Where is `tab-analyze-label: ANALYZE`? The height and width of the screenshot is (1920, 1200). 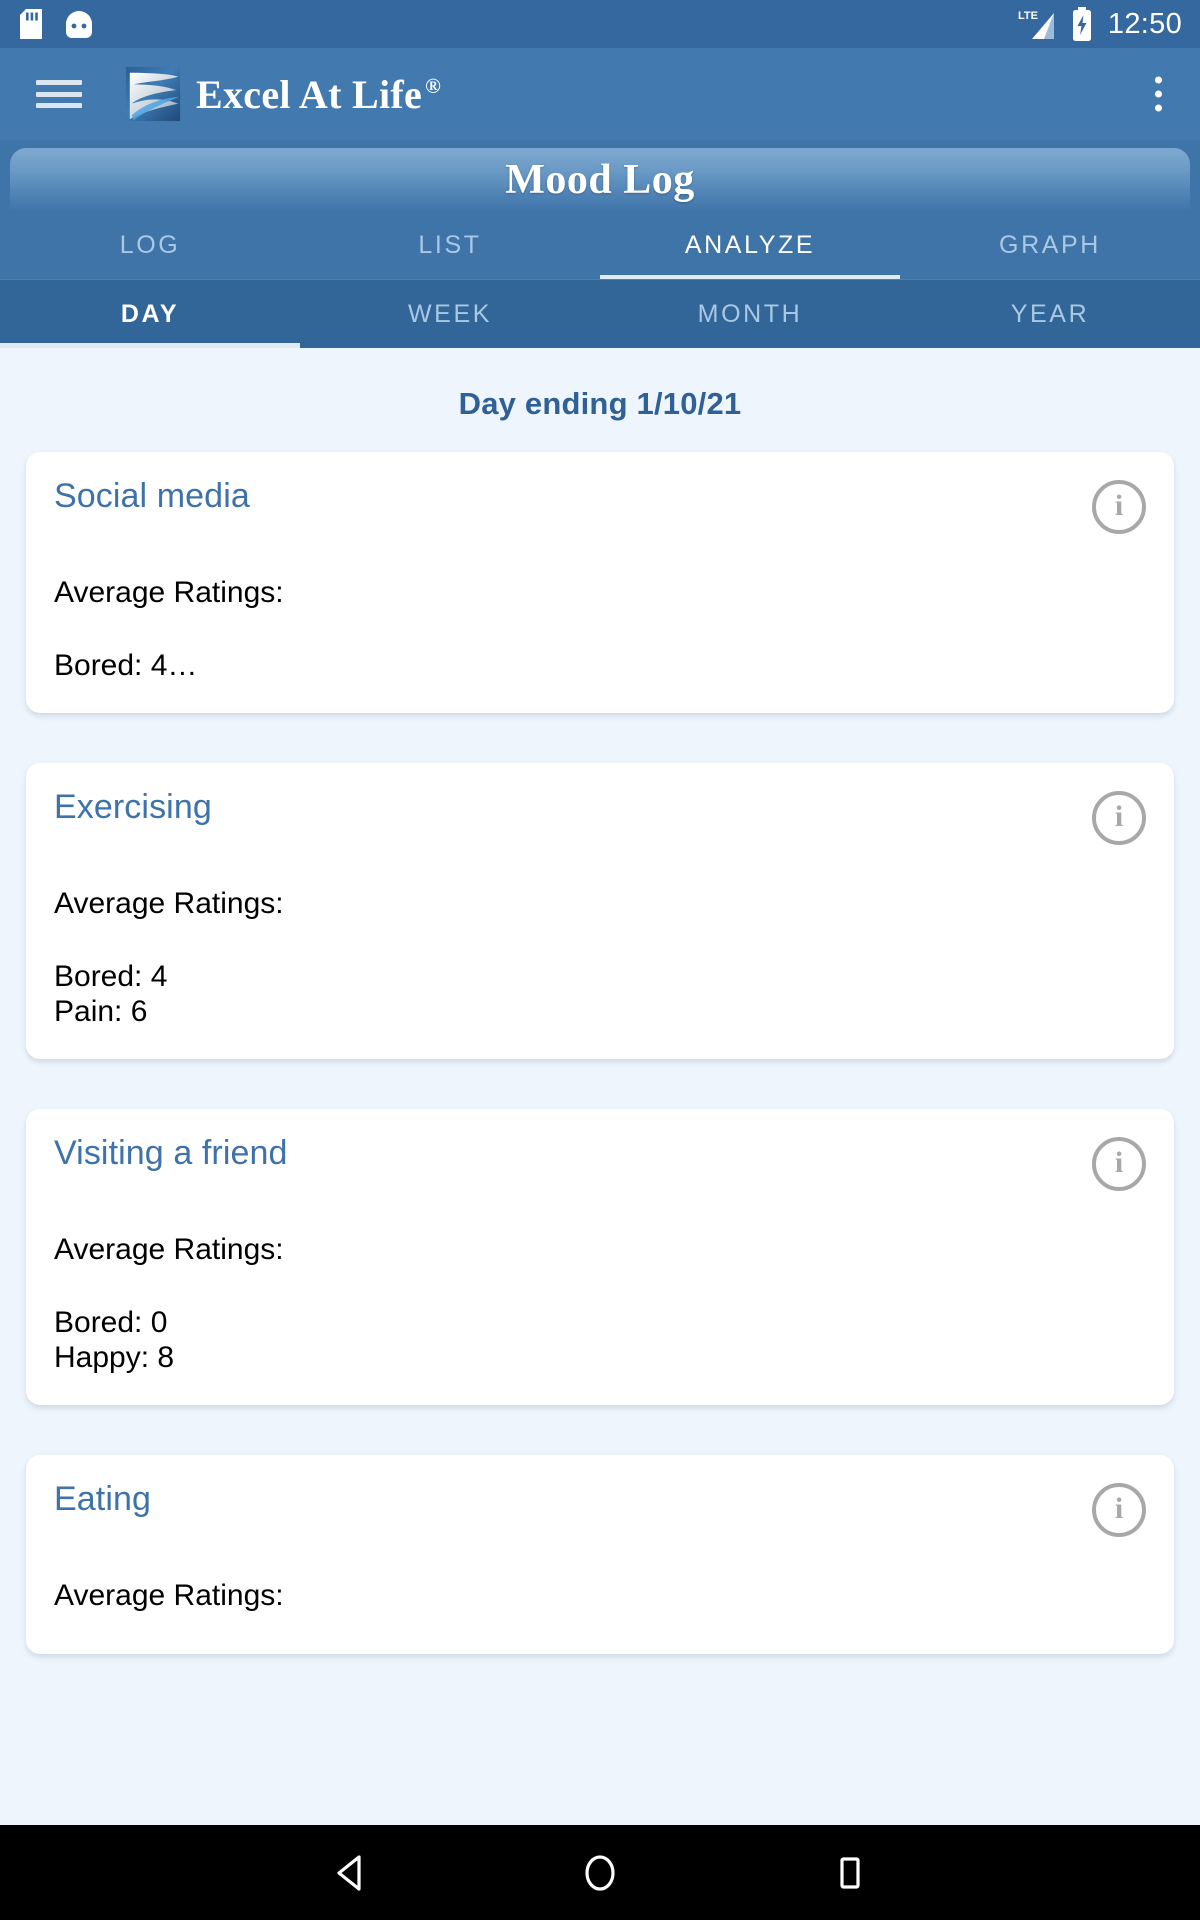 tab-analyze-label: ANALYZE is located at coordinates (750, 245).